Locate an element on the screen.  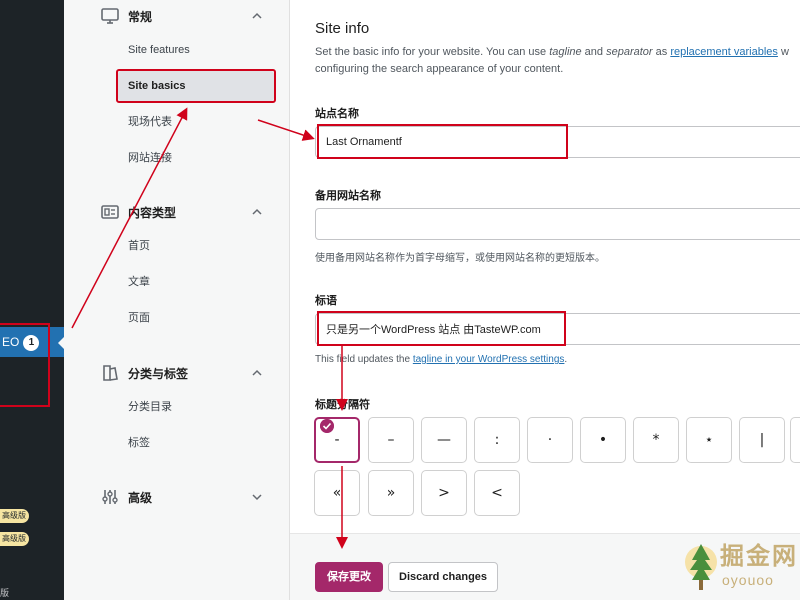
nav-group-label: 高级 is located at coordinates (140, 497).